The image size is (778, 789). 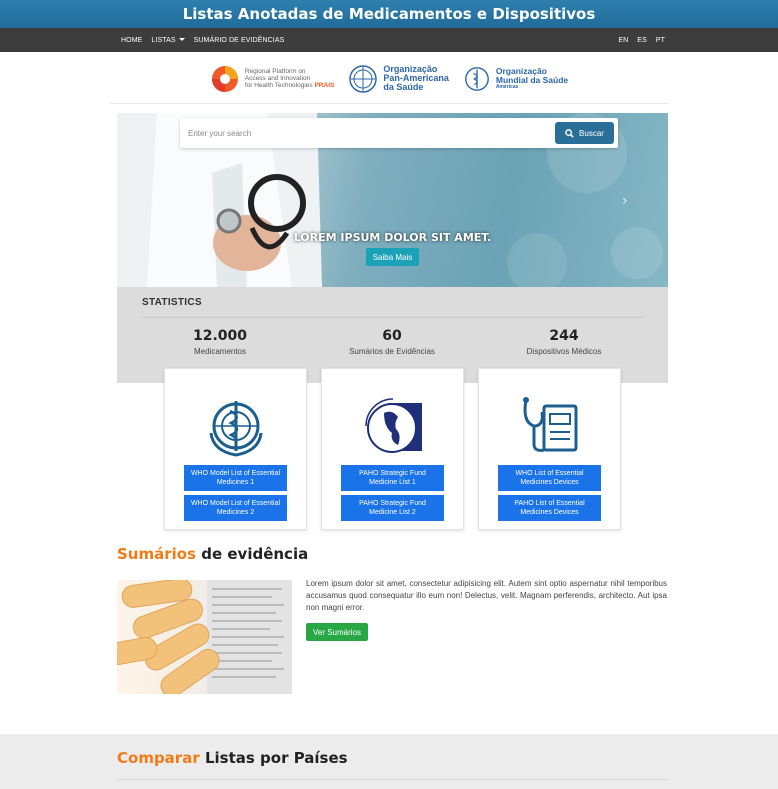 I want to click on sumarios-heading-highlight: Sumários, so click(x=157, y=554).